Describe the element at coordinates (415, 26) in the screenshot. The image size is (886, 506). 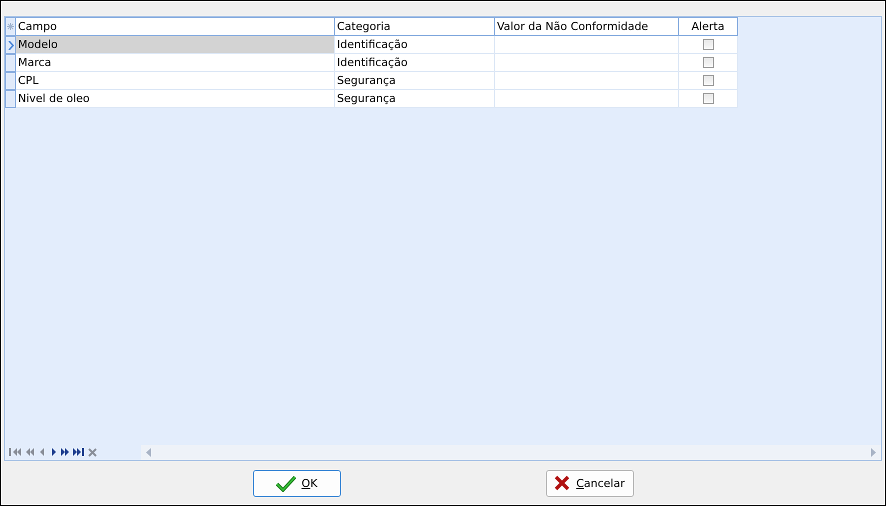
I see `column-header: Categoria` at that location.